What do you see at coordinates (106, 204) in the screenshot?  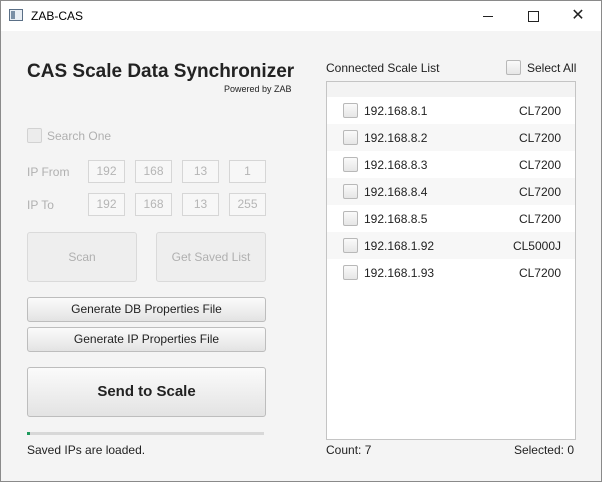 I see `ip-to-octet-1: 192` at bounding box center [106, 204].